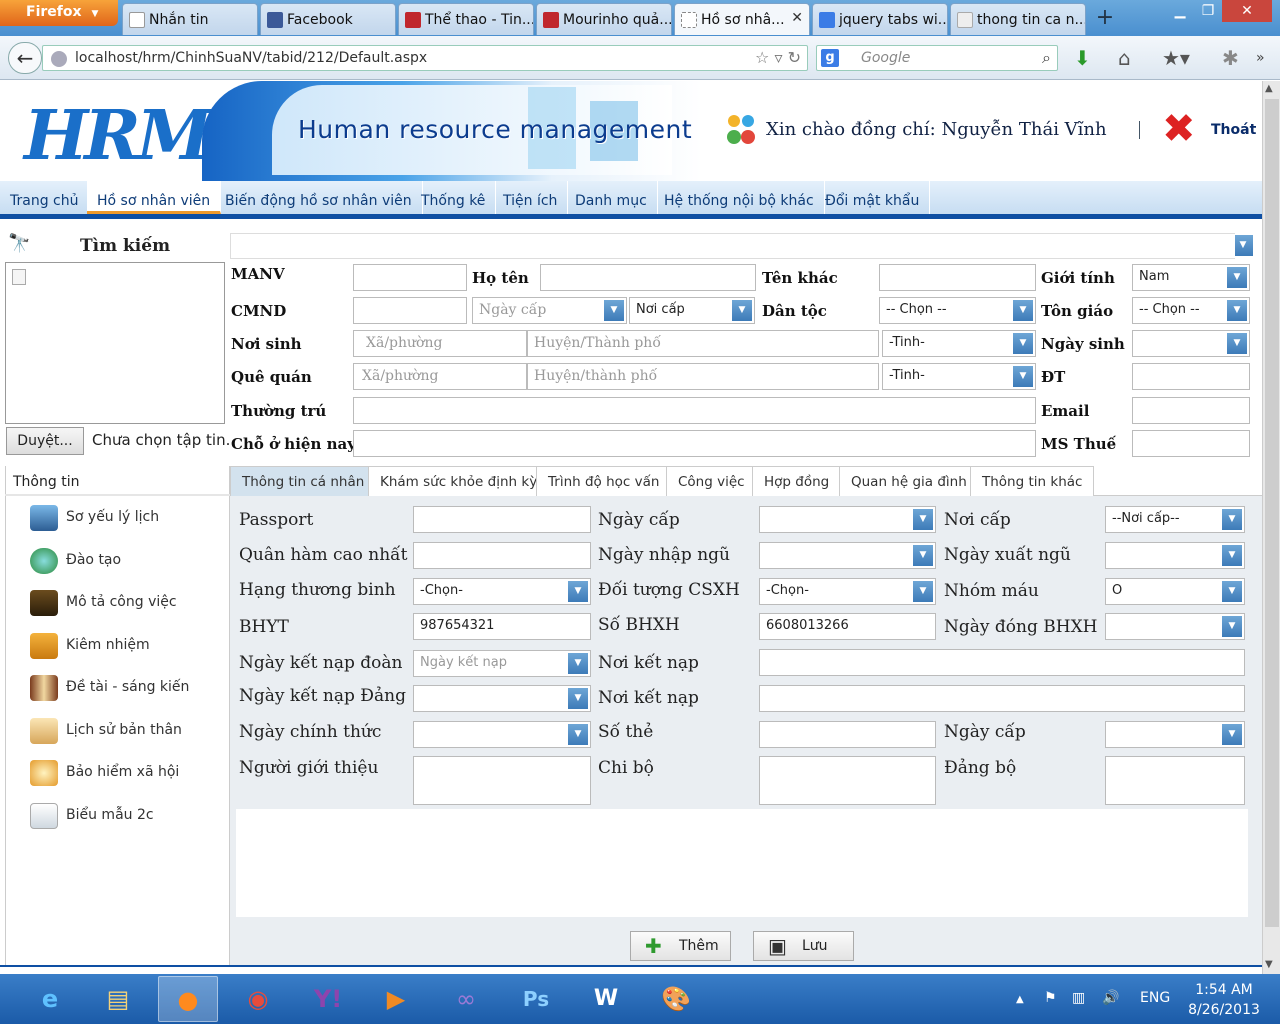  Describe the element at coordinates (847, 519) in the screenshot. I see `passport-issue-date-select: ▼` at that location.